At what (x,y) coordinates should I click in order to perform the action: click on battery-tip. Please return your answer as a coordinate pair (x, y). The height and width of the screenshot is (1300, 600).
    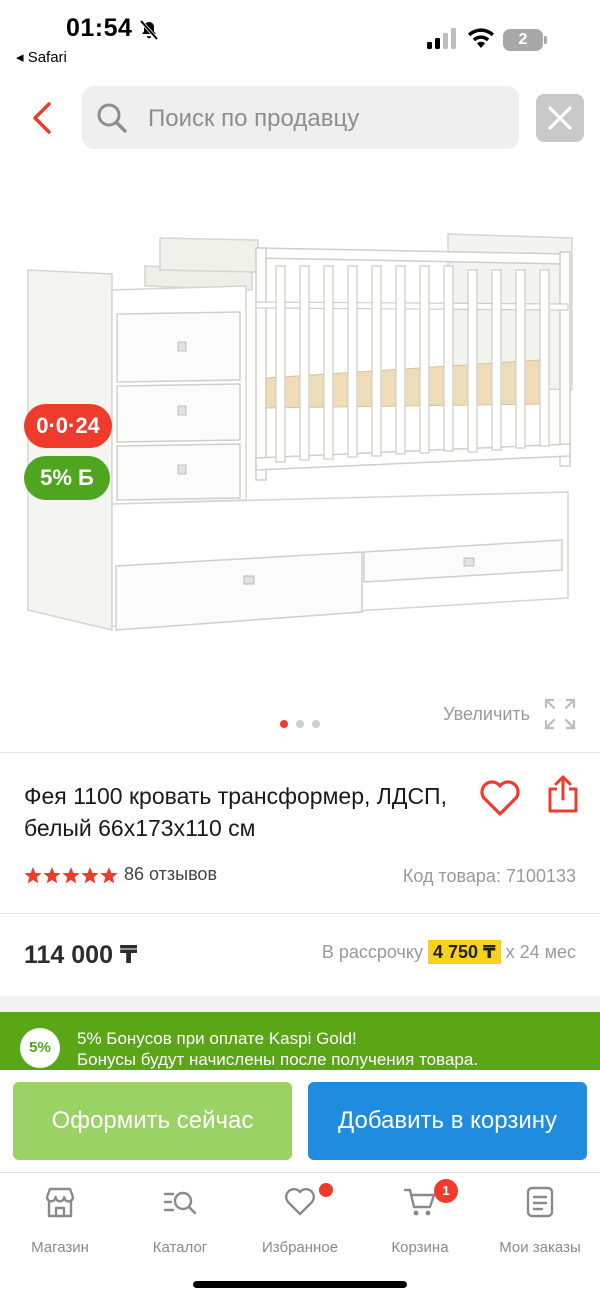
    Looking at the image, I should click on (545, 40).